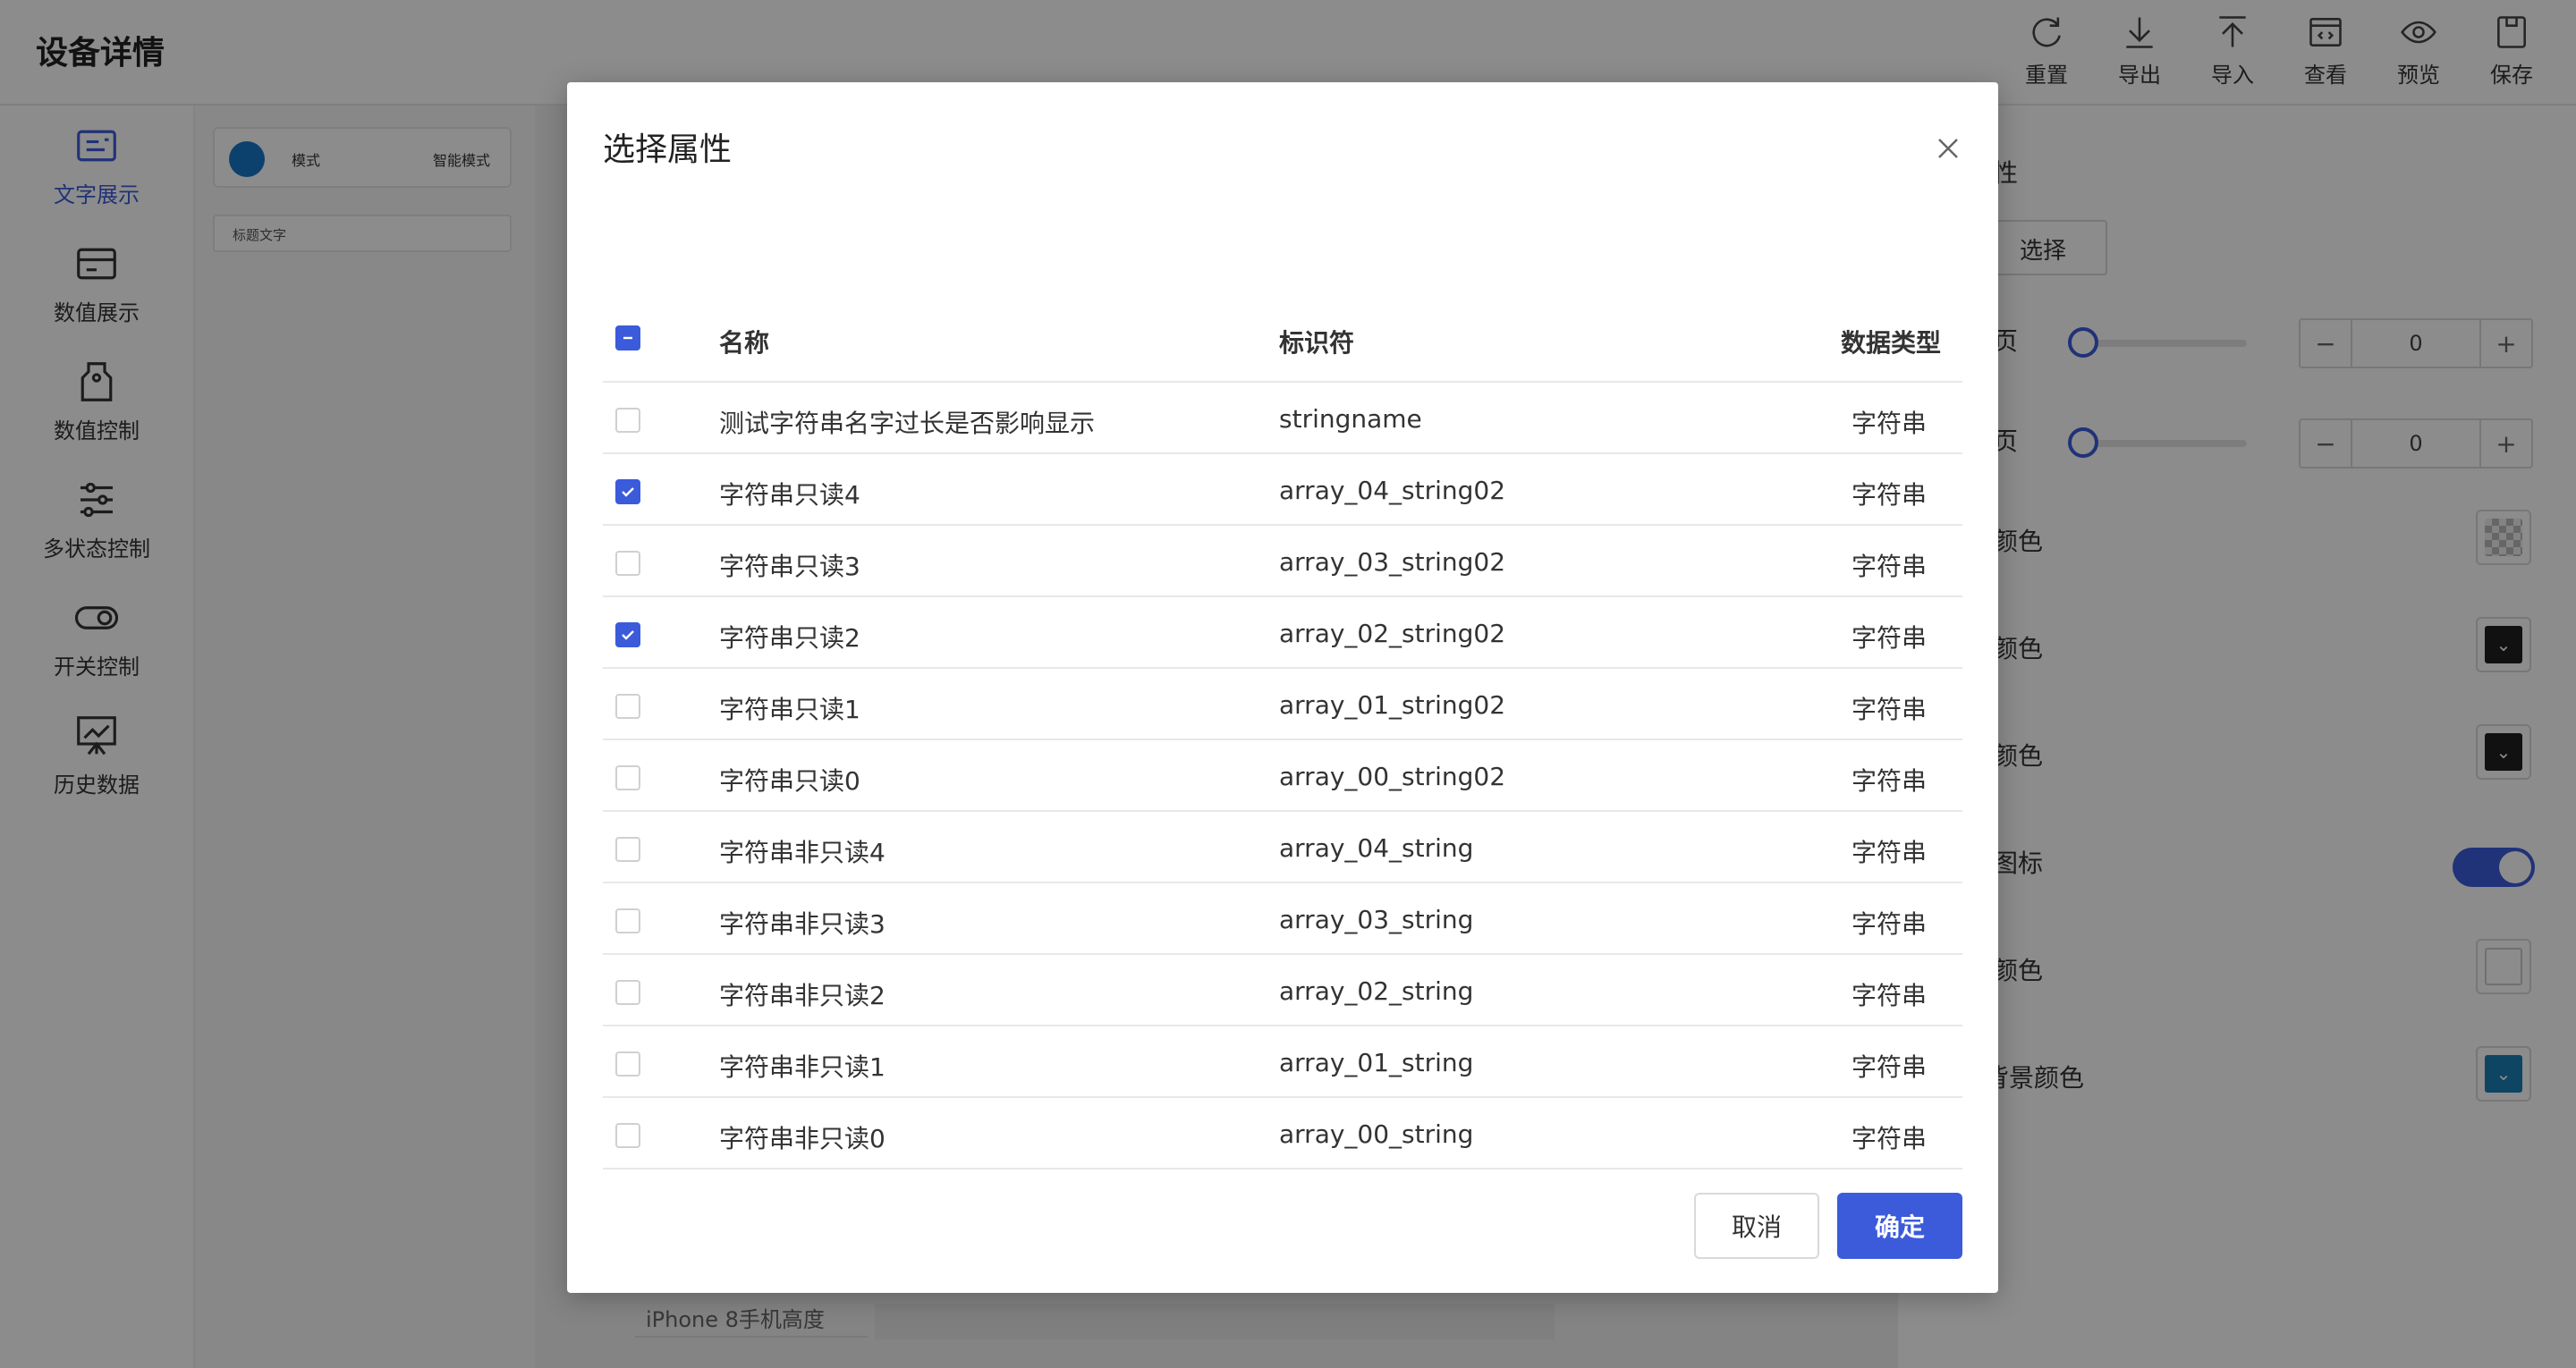 The image size is (2576, 1368). I want to click on cell-identifier: array_00_string02, so click(1392, 776).